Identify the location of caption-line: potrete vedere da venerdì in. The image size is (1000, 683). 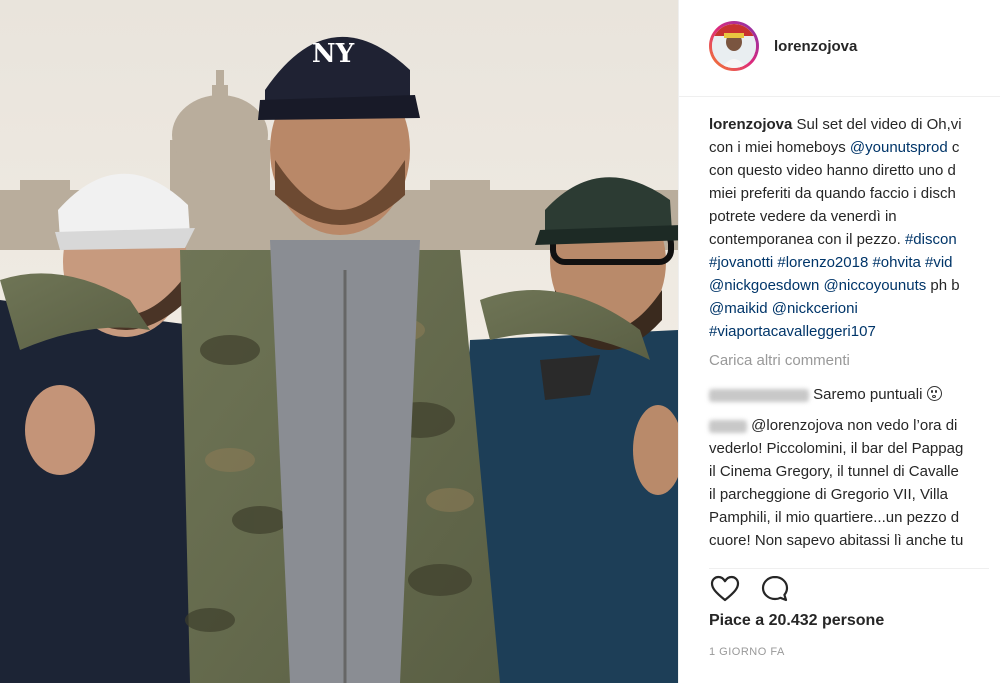
(803, 216).